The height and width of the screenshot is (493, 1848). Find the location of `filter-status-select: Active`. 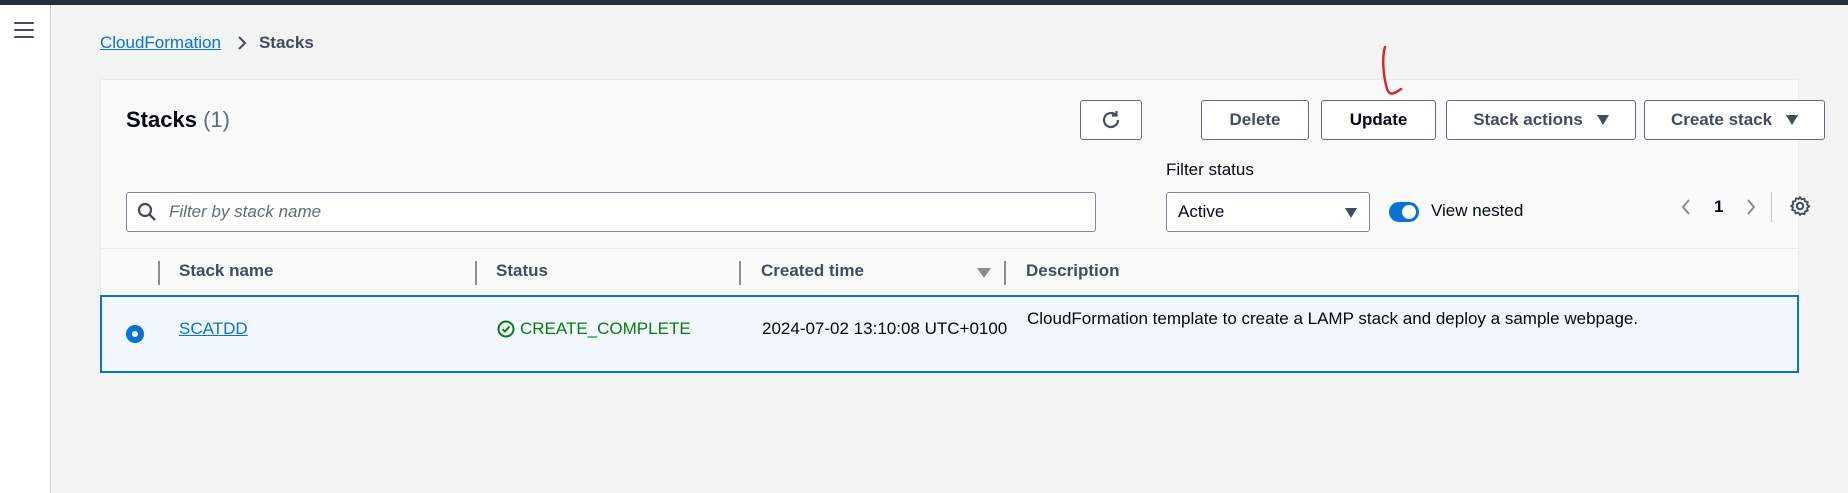

filter-status-select: Active is located at coordinates (1268, 212).